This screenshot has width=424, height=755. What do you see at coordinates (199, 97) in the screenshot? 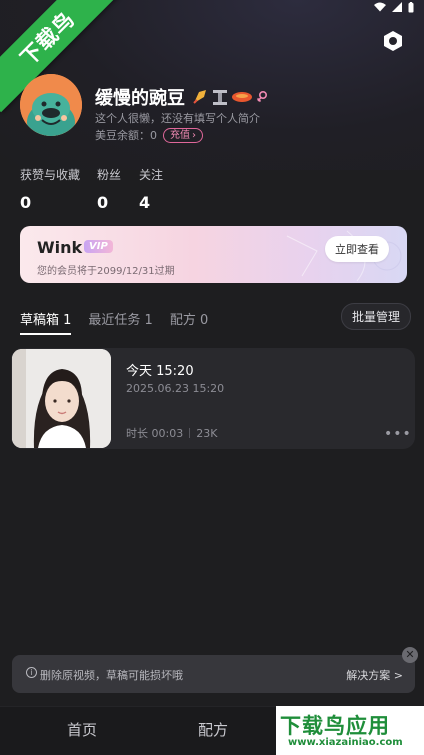
I see `rocket-badge-icon` at bounding box center [199, 97].